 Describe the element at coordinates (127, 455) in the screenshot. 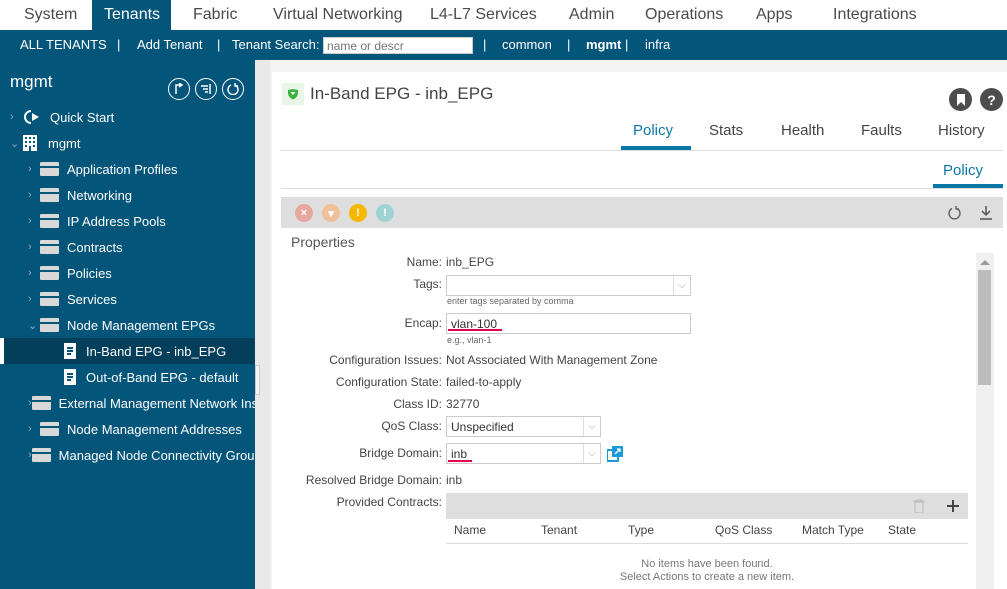

I see `tree-item-managed-node-connectivity: › Managed Node Connectivity Groups` at that location.